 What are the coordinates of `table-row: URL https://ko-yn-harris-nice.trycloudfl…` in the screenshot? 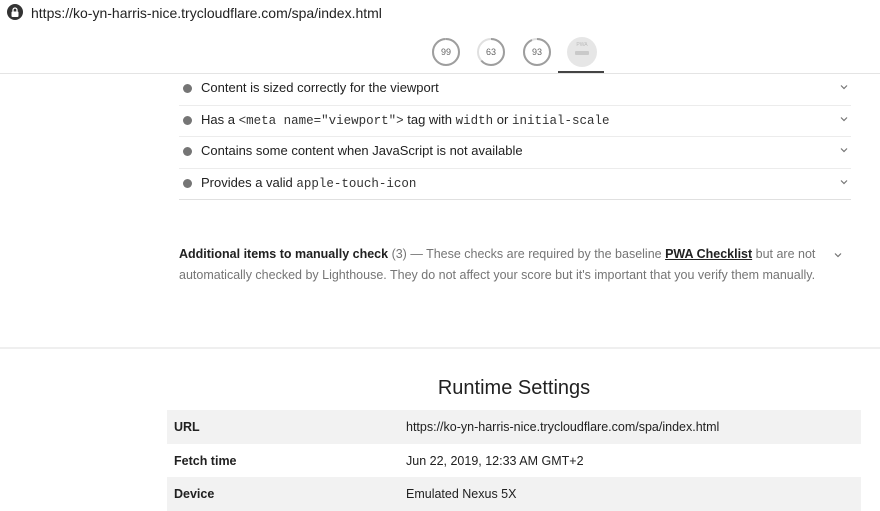 It's located at (514, 427).